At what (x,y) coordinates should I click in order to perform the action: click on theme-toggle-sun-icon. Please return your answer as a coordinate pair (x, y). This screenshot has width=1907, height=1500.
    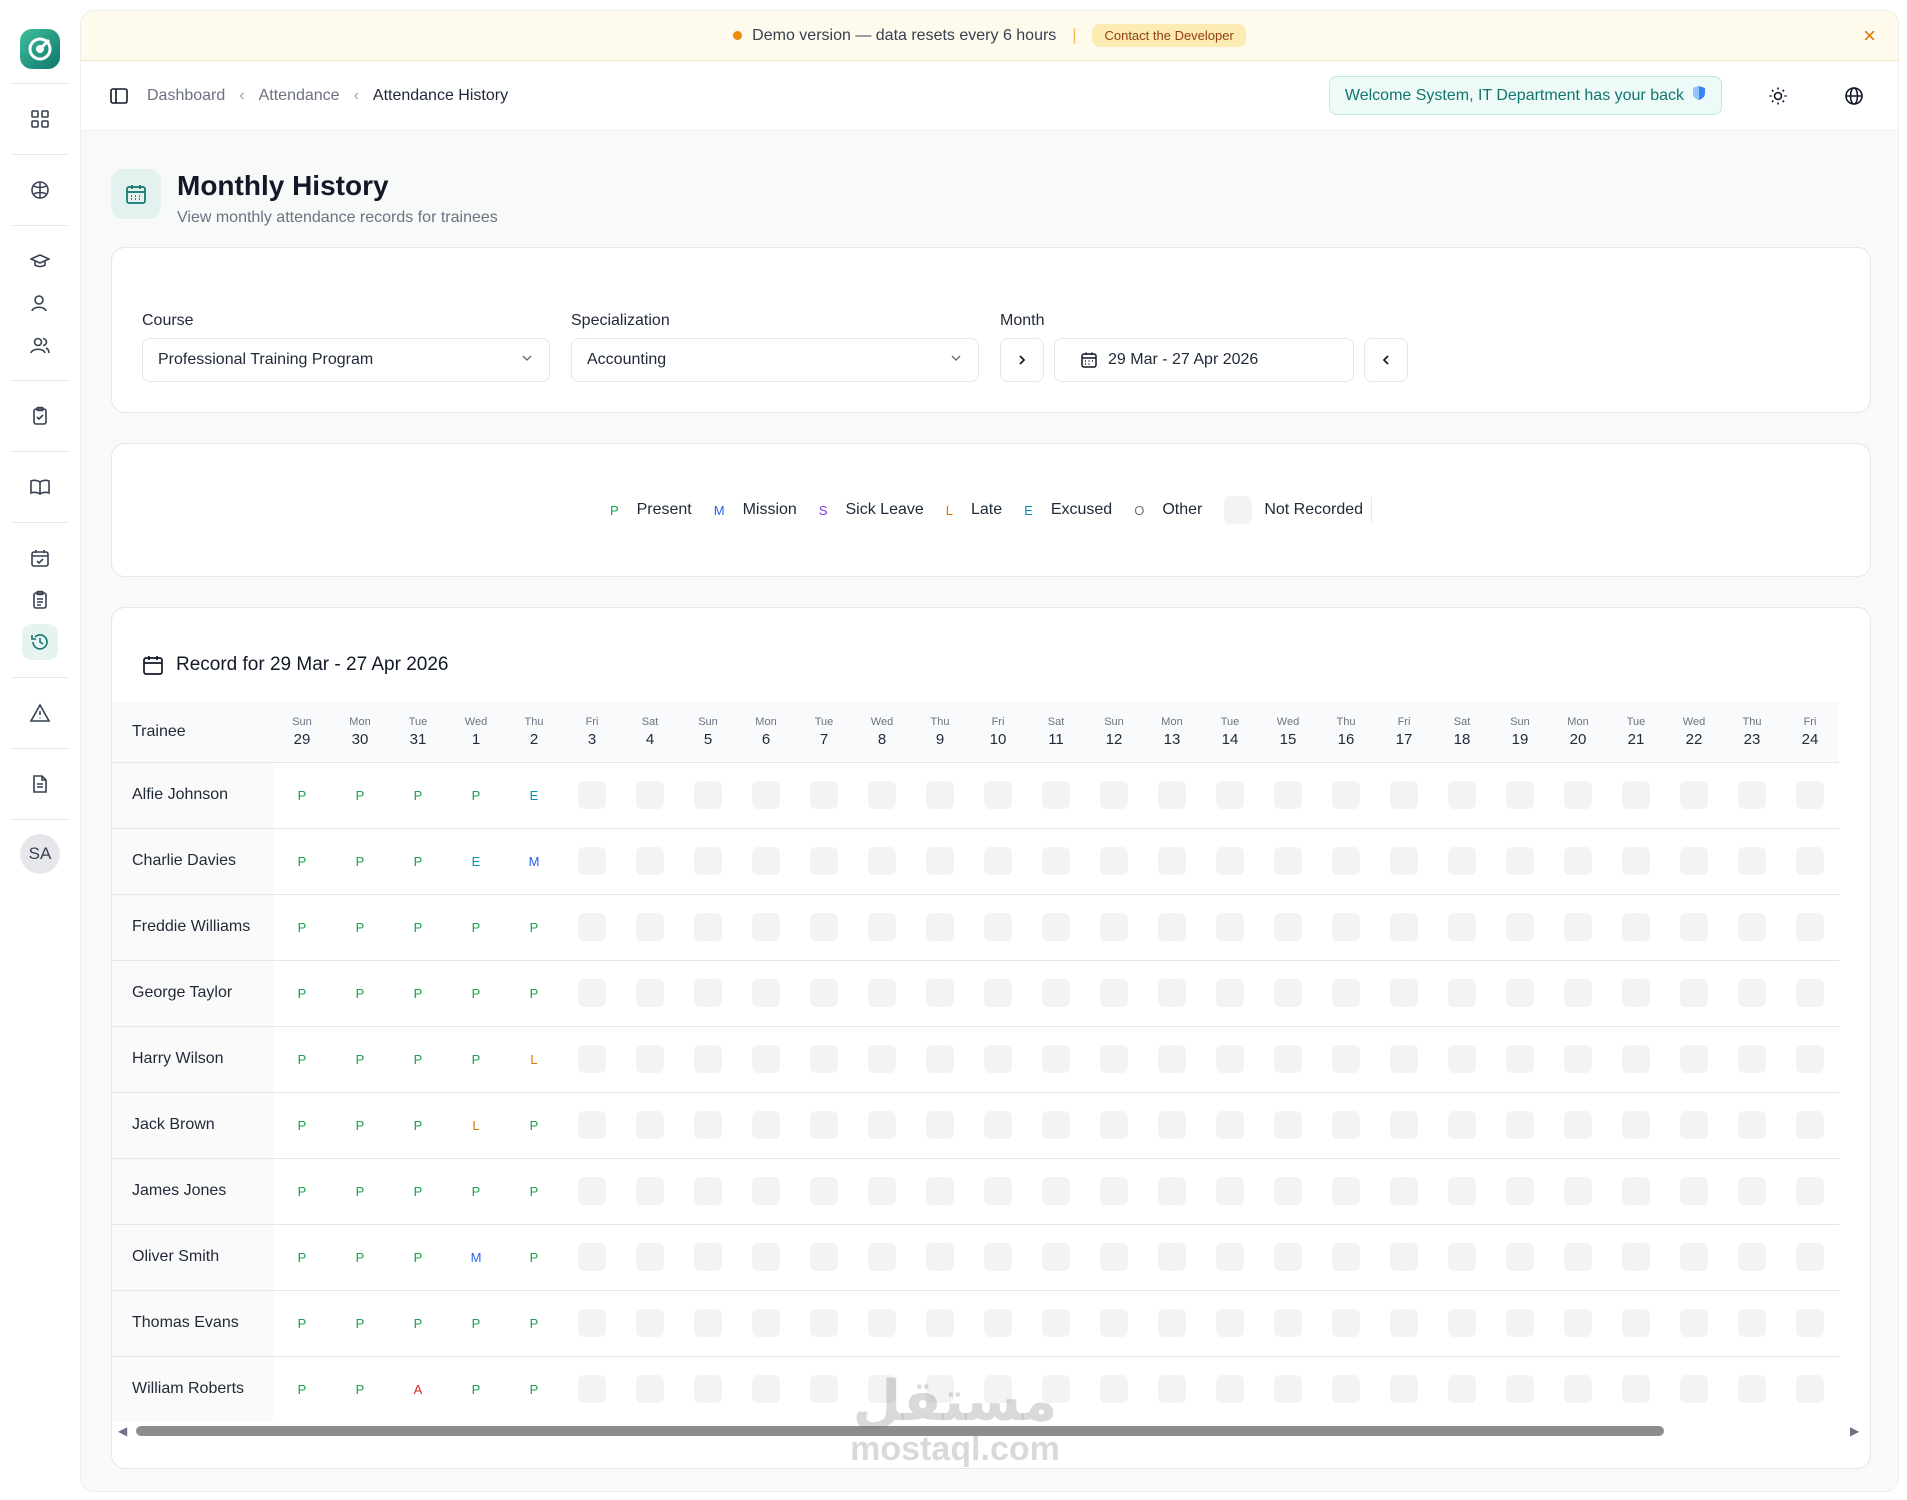
    Looking at the image, I should click on (1778, 96).